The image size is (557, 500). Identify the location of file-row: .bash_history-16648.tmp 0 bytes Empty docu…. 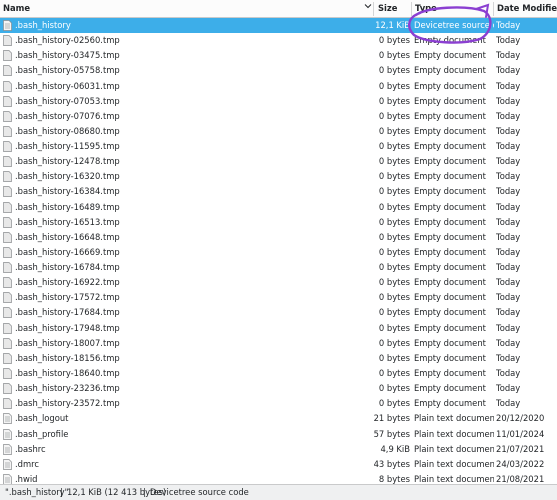
(278, 237).